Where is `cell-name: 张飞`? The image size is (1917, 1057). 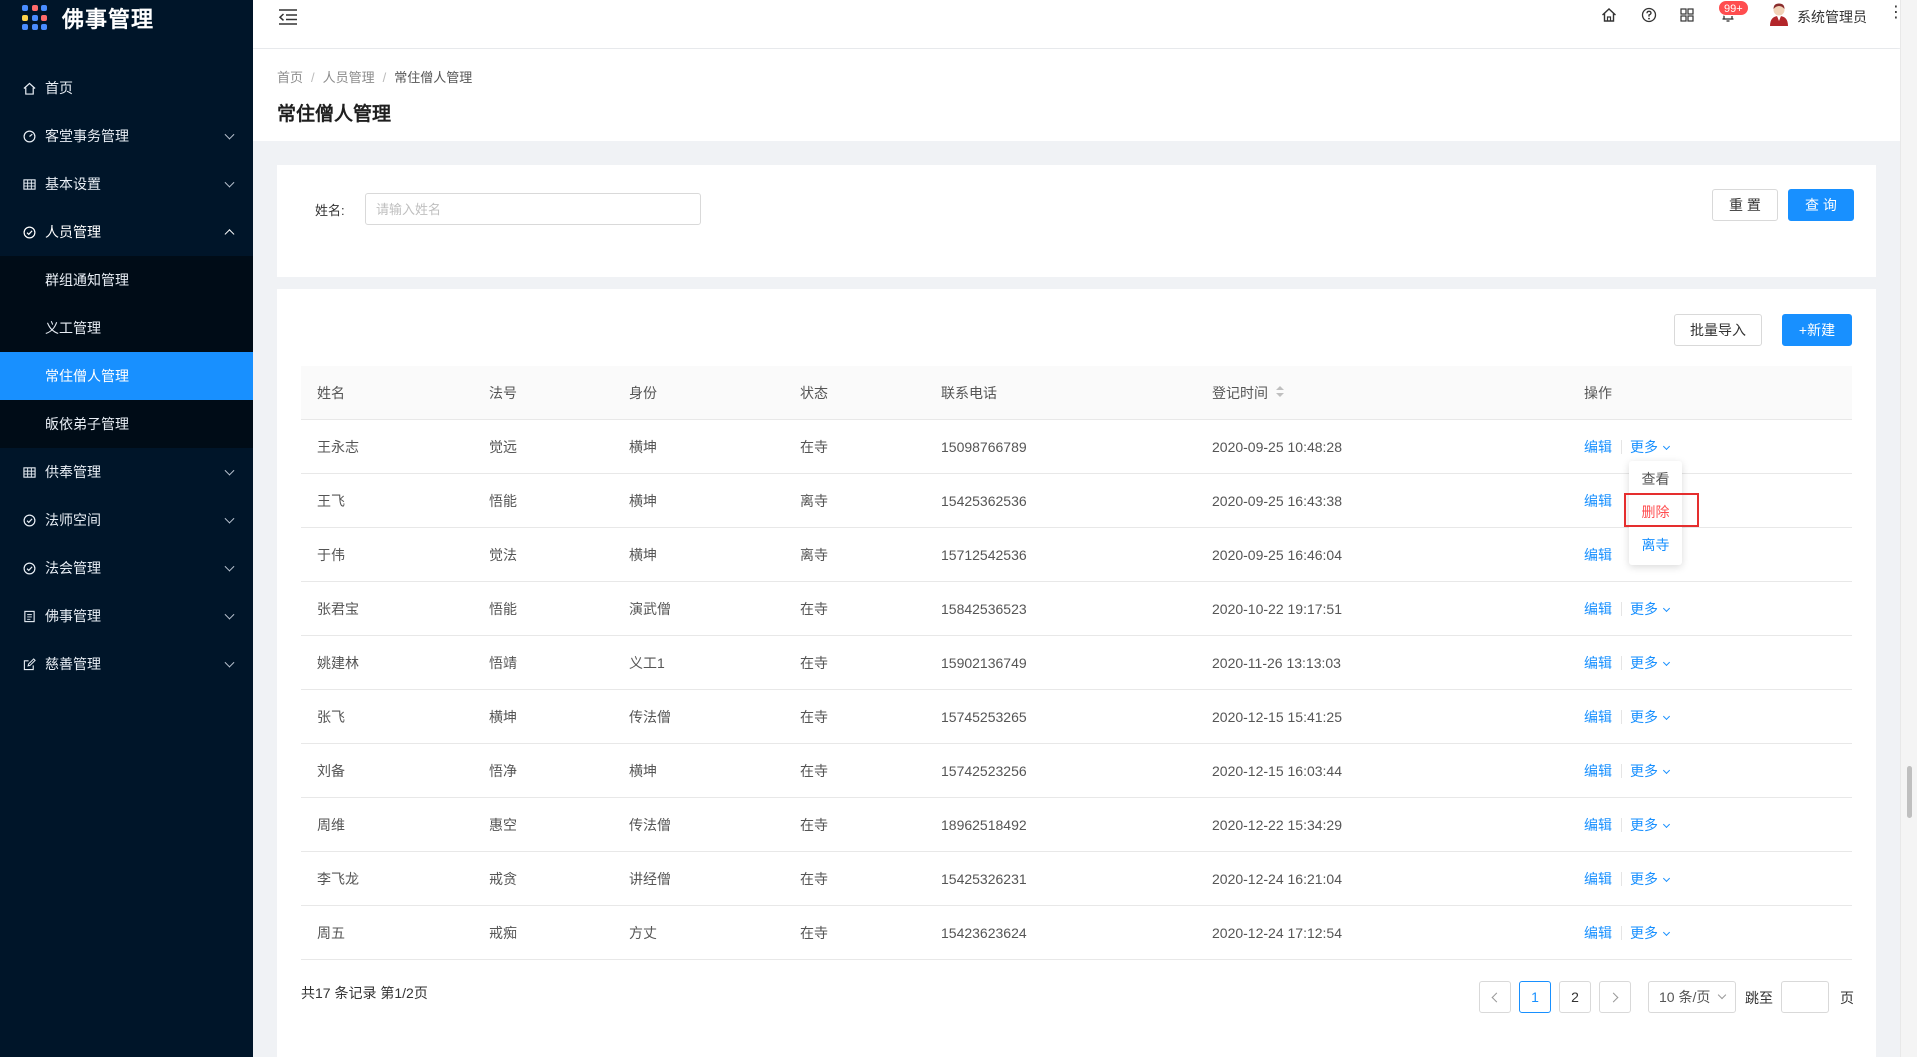 cell-name: 张飞 is located at coordinates (331, 717).